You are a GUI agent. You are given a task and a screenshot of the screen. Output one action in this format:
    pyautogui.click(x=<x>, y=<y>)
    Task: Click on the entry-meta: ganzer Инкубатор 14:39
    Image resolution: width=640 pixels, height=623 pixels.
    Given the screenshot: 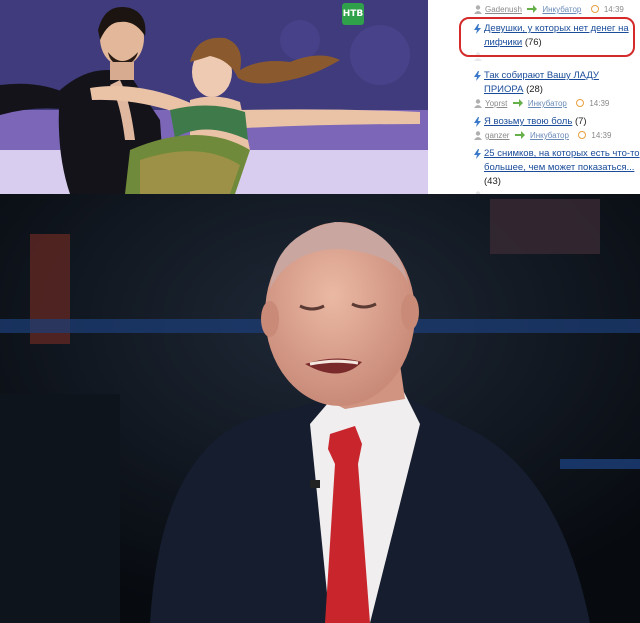 What is the action you would take?
    pyautogui.click(x=534, y=135)
    